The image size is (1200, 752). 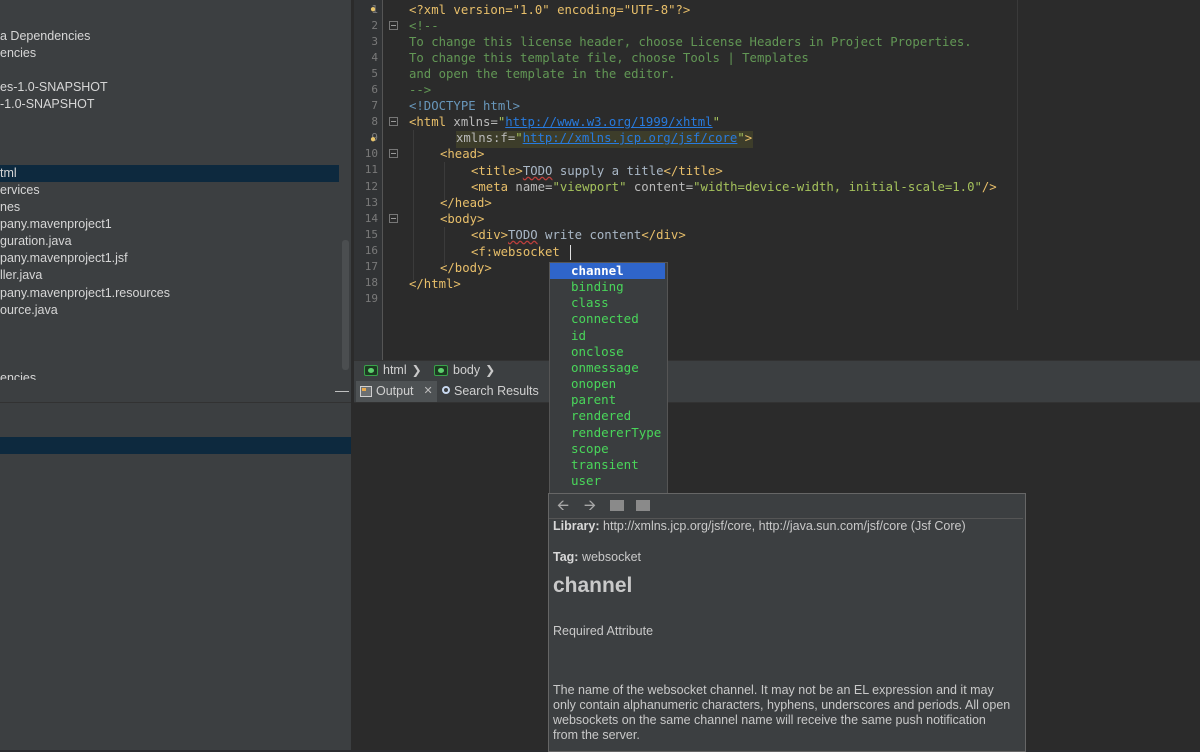 What do you see at coordinates (45, 36) in the screenshot?
I see `tree-item: a Dependencies` at bounding box center [45, 36].